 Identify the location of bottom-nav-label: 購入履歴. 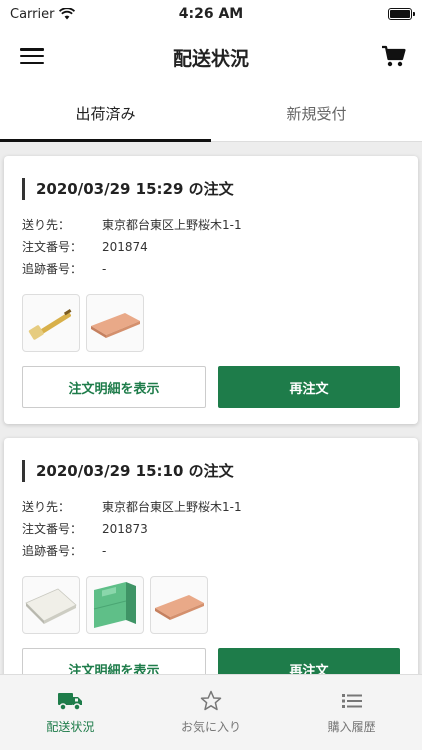
(351, 727).